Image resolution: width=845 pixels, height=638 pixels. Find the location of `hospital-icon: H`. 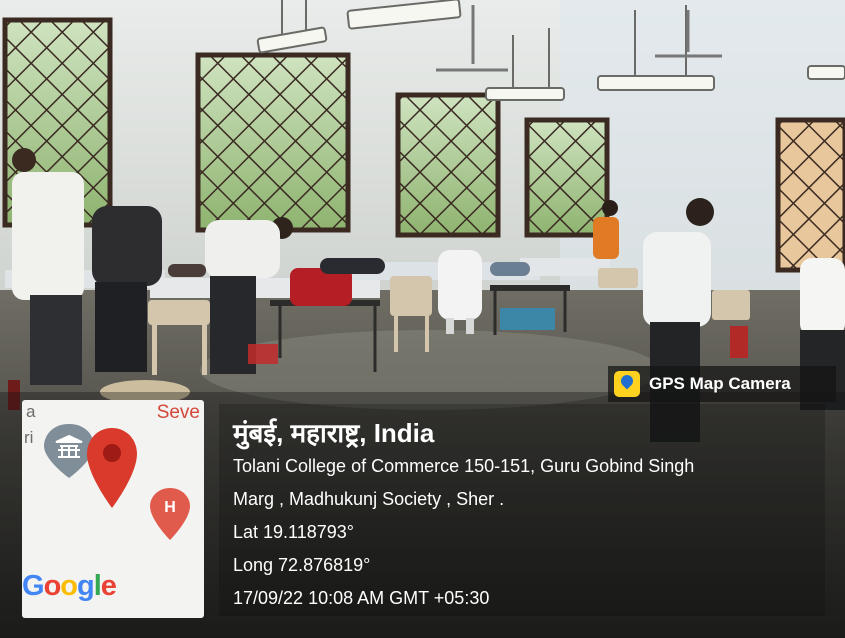

hospital-icon: H is located at coordinates (170, 514).